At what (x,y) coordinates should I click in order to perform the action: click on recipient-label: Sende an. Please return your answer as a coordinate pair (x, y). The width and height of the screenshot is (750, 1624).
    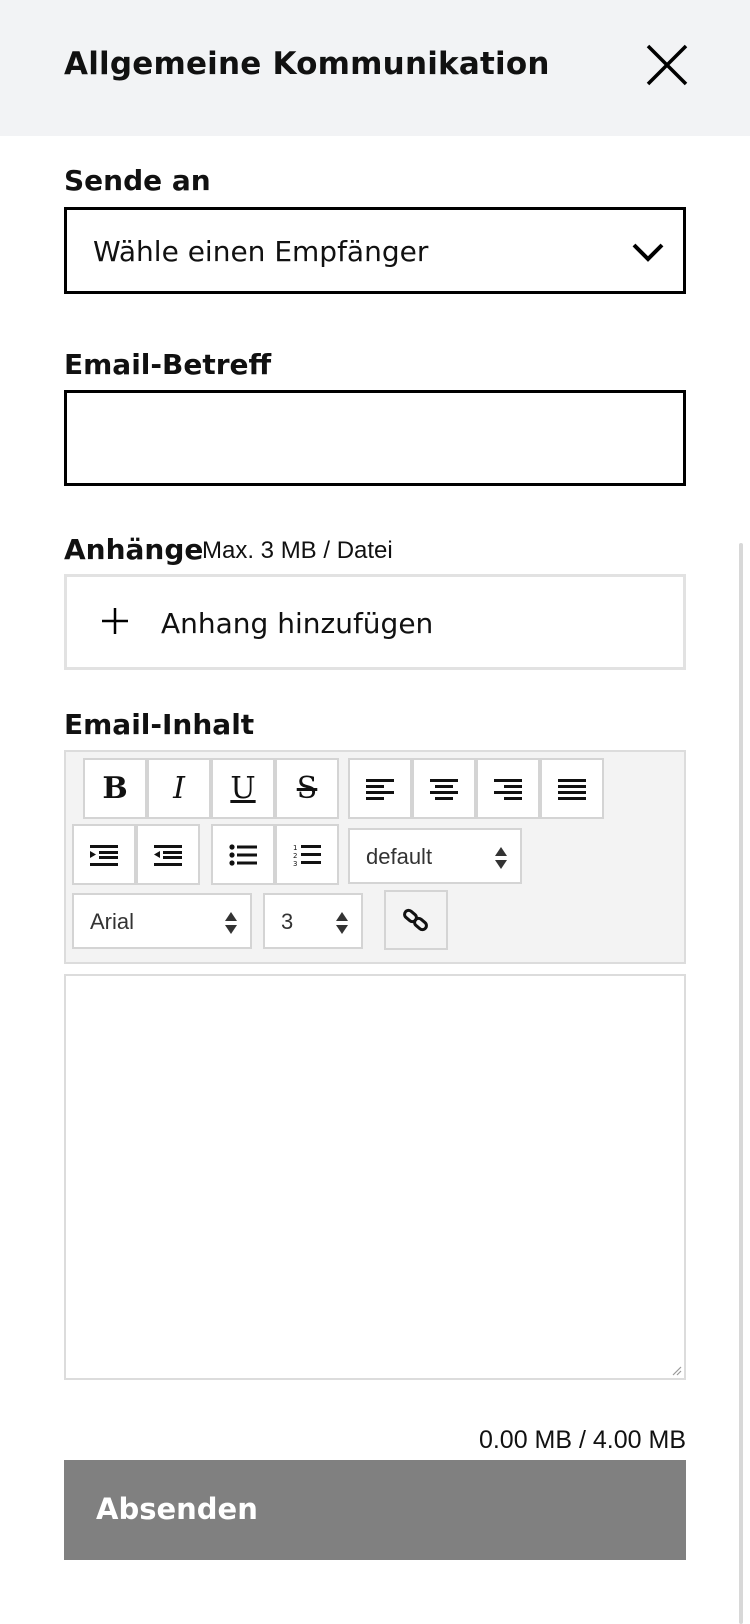
    Looking at the image, I should click on (137, 180).